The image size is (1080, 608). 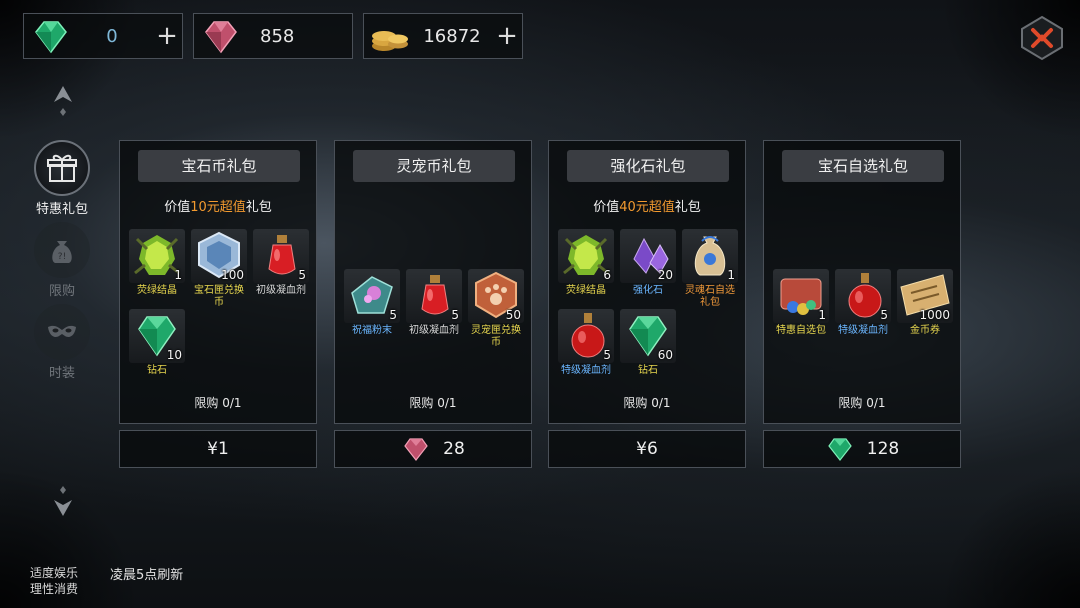 I want to click on money-bag-icon: ?!, so click(x=62, y=252).